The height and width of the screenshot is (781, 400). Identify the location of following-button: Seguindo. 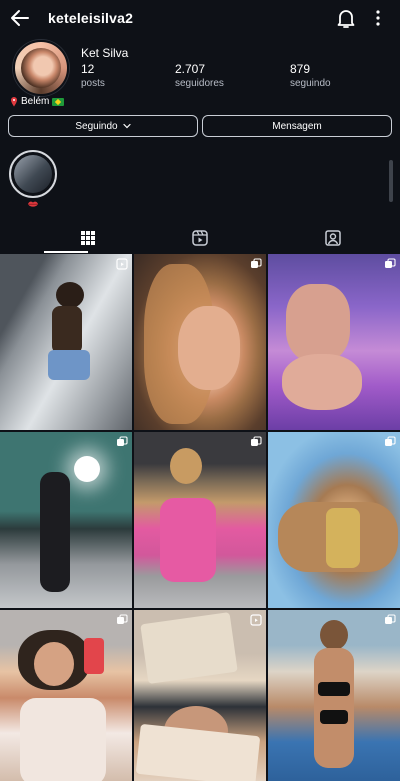
(103, 126).